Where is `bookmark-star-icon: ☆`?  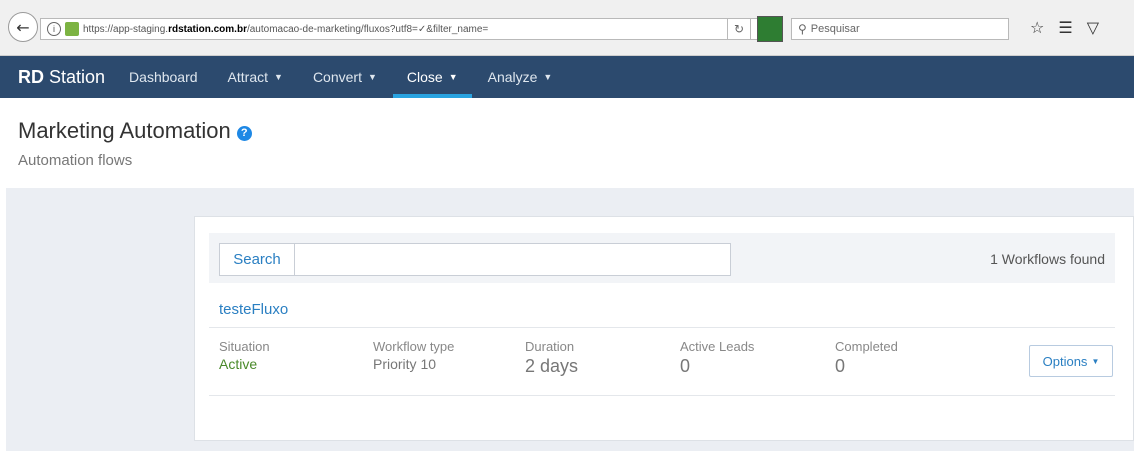 bookmark-star-icon: ☆ is located at coordinates (1037, 27).